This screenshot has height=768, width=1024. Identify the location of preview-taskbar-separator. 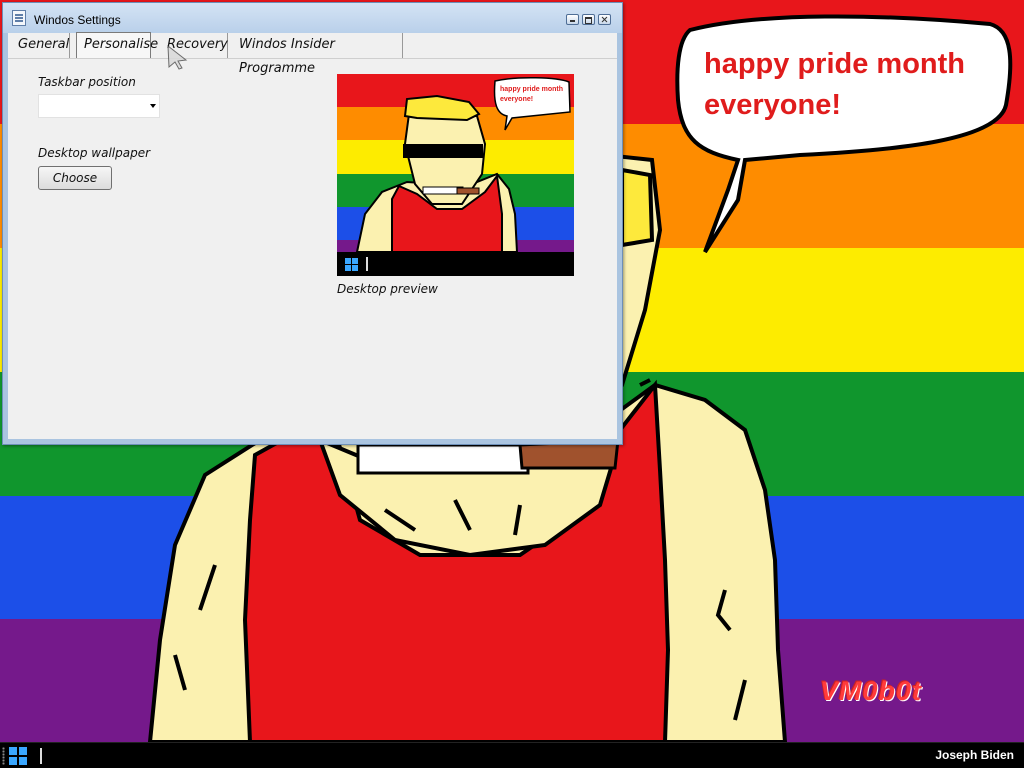
(367, 264).